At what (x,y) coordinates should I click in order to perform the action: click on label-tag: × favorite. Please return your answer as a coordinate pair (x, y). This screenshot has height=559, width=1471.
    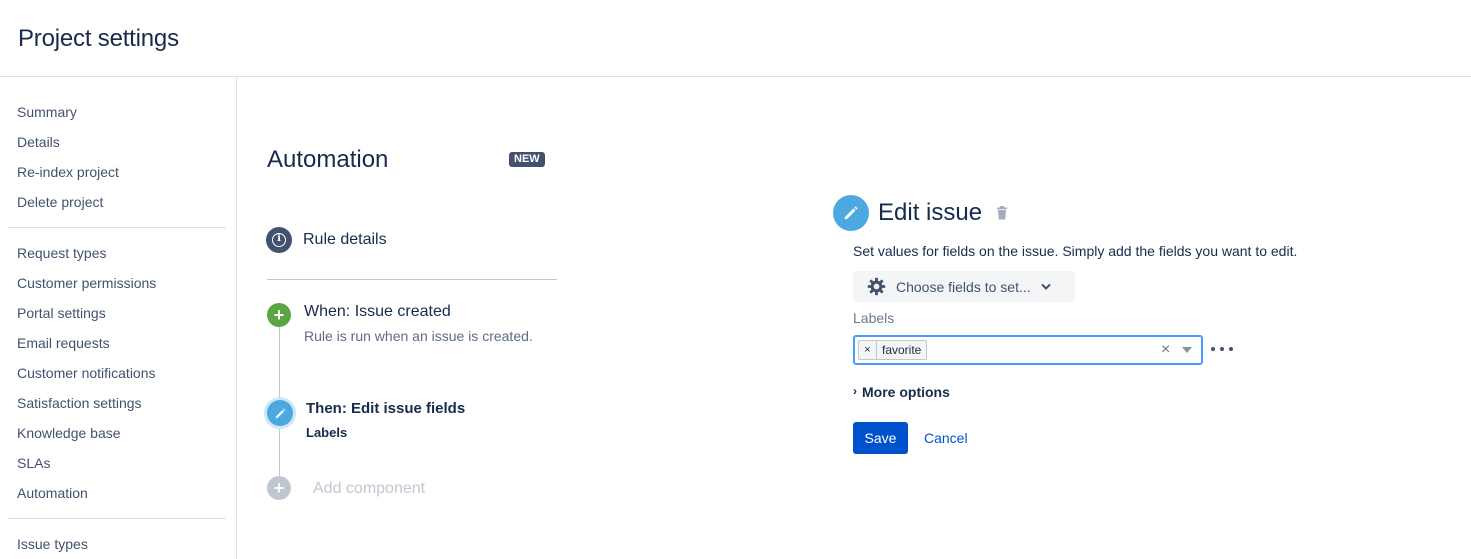
    Looking at the image, I should click on (893, 350).